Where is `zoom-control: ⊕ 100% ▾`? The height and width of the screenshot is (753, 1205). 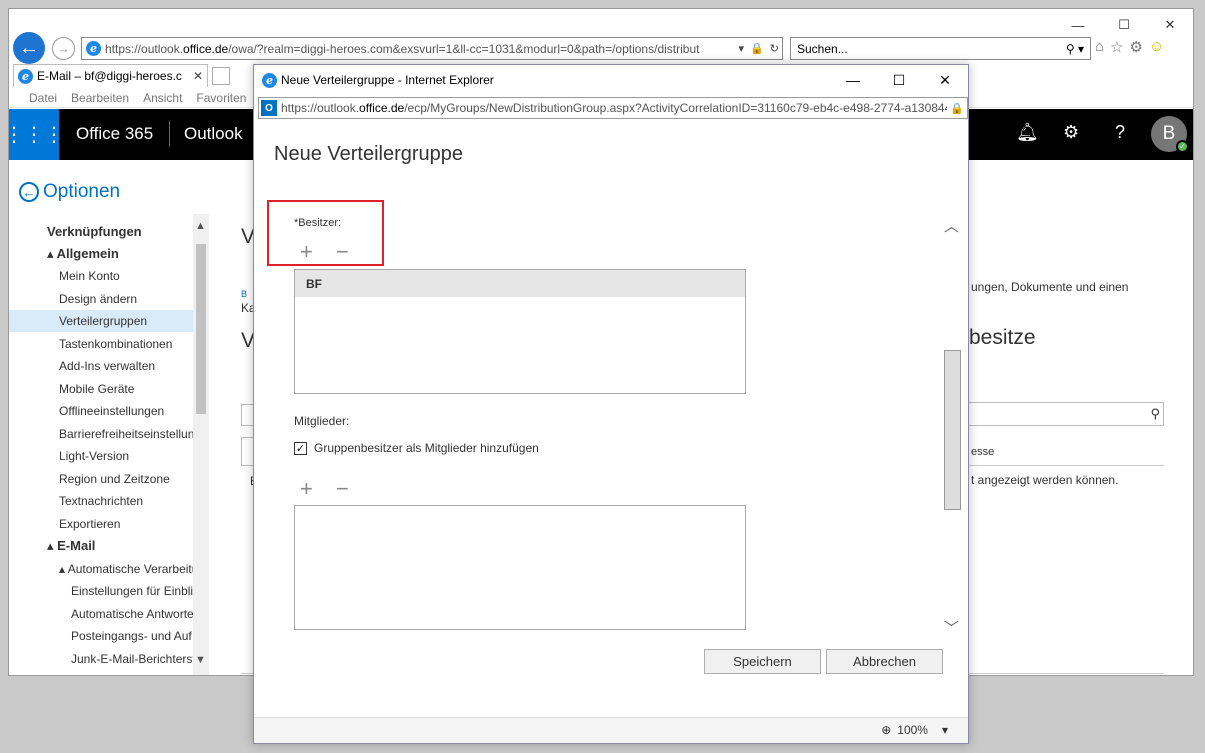 zoom-control: ⊕ 100% ▾ is located at coordinates (914, 730).